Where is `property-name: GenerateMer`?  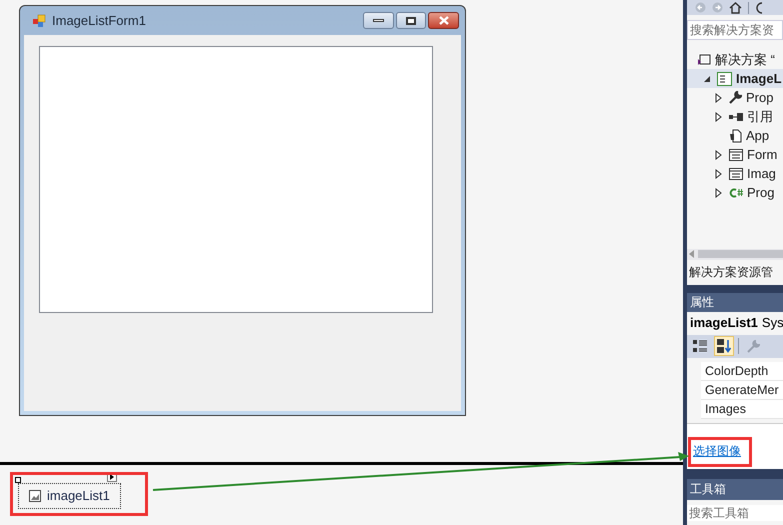
property-name: GenerateMer is located at coordinates (742, 390).